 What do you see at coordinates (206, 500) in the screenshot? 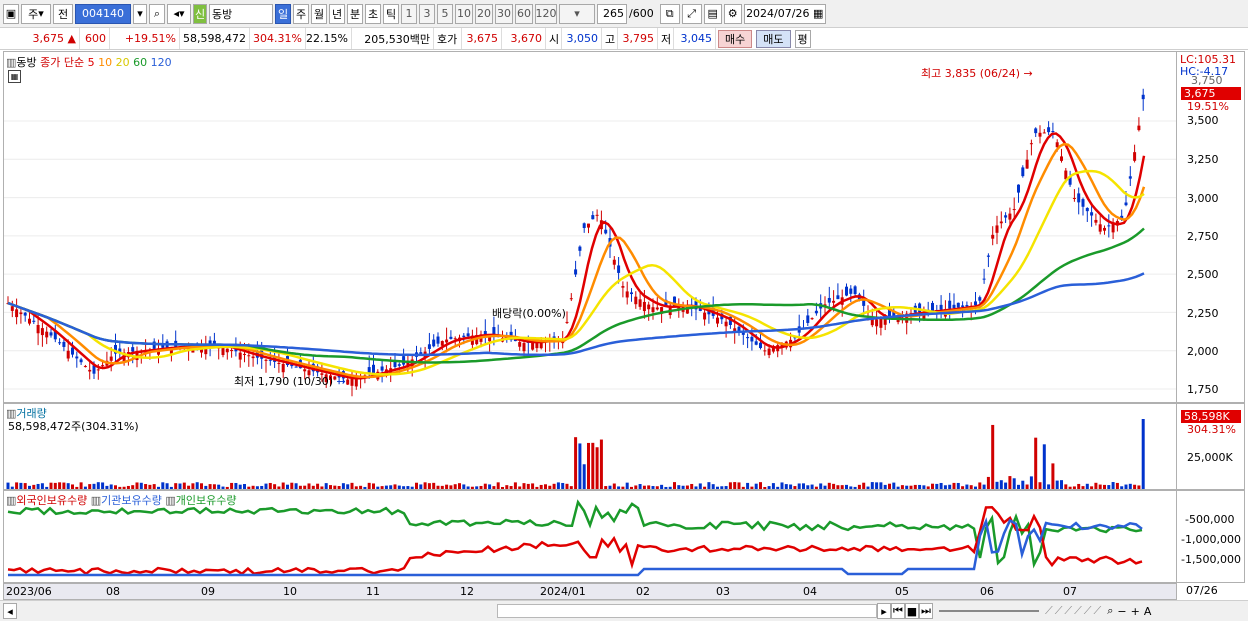
I see `legend-individual: 개인보유수량` at bounding box center [206, 500].